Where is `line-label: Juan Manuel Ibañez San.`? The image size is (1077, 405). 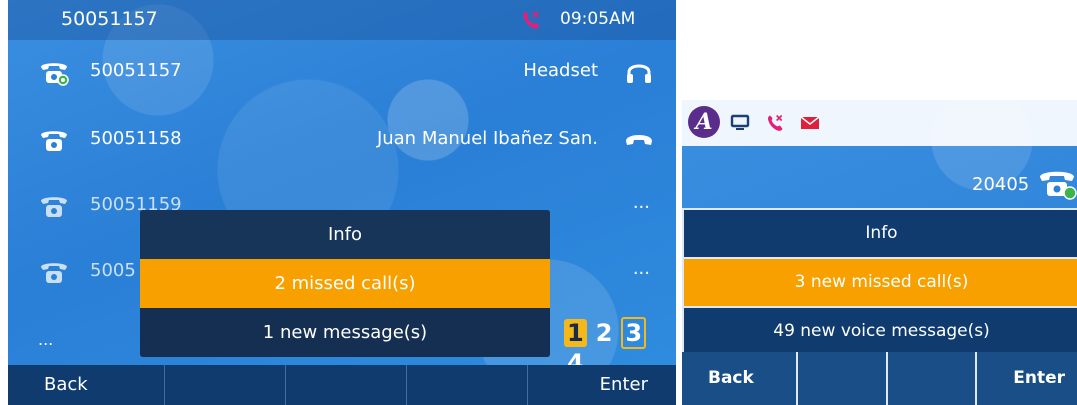 line-label: Juan Manuel Ibañez San. is located at coordinates (487, 138).